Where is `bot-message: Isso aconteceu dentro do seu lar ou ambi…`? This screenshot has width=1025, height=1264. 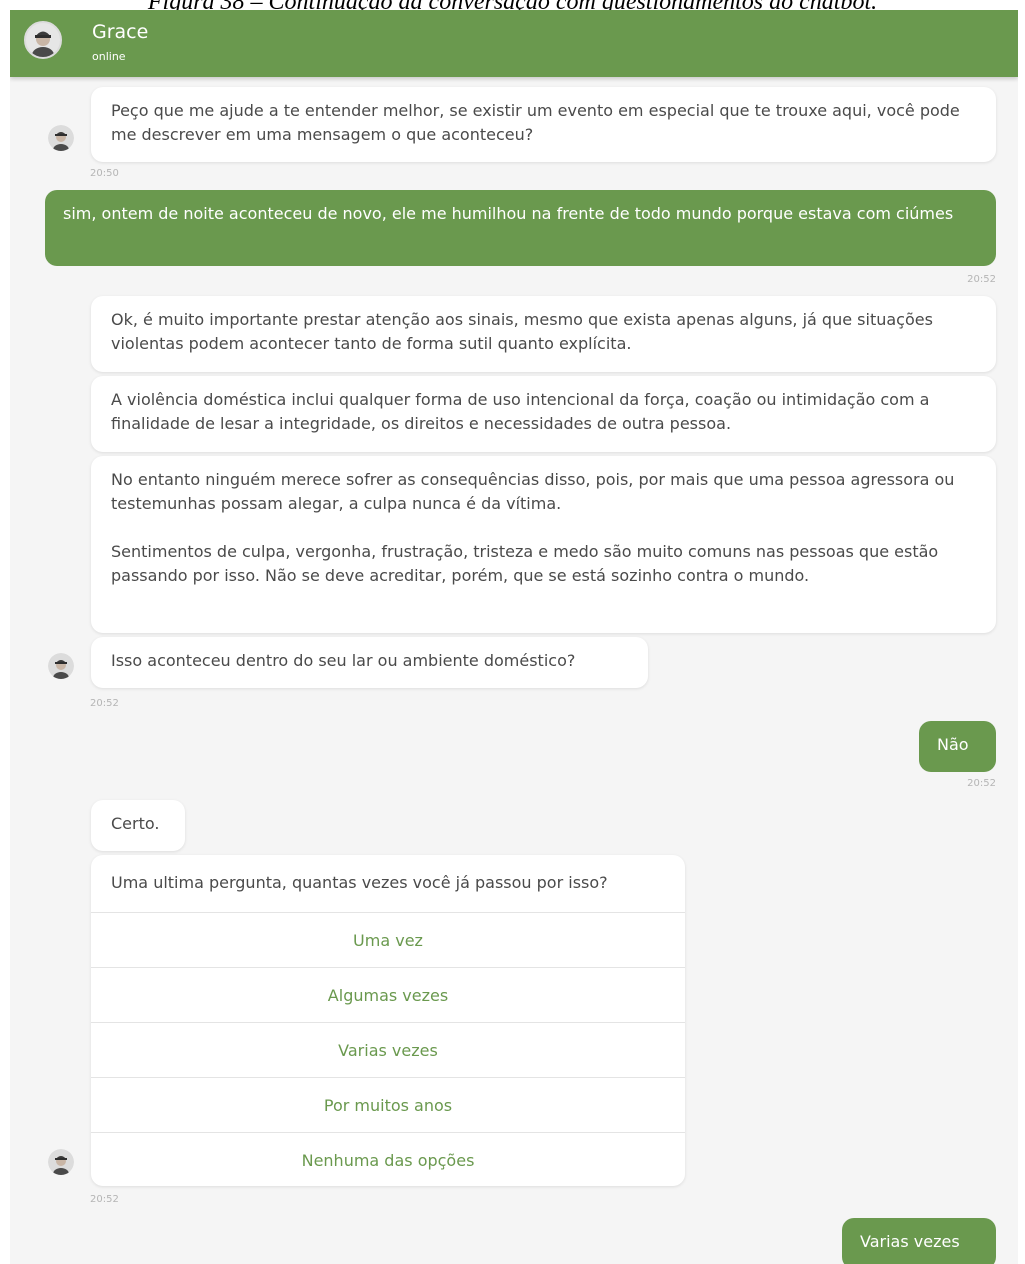 bot-message: Isso aconteceu dentro do seu lar ou ambi… is located at coordinates (369, 662).